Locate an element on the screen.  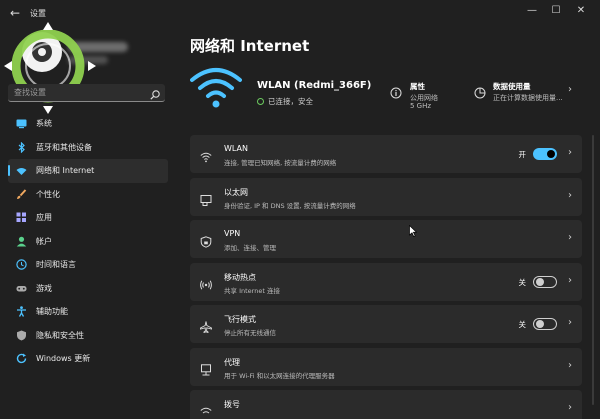
mouse-cursor-icon is located at coordinates (413, 229).